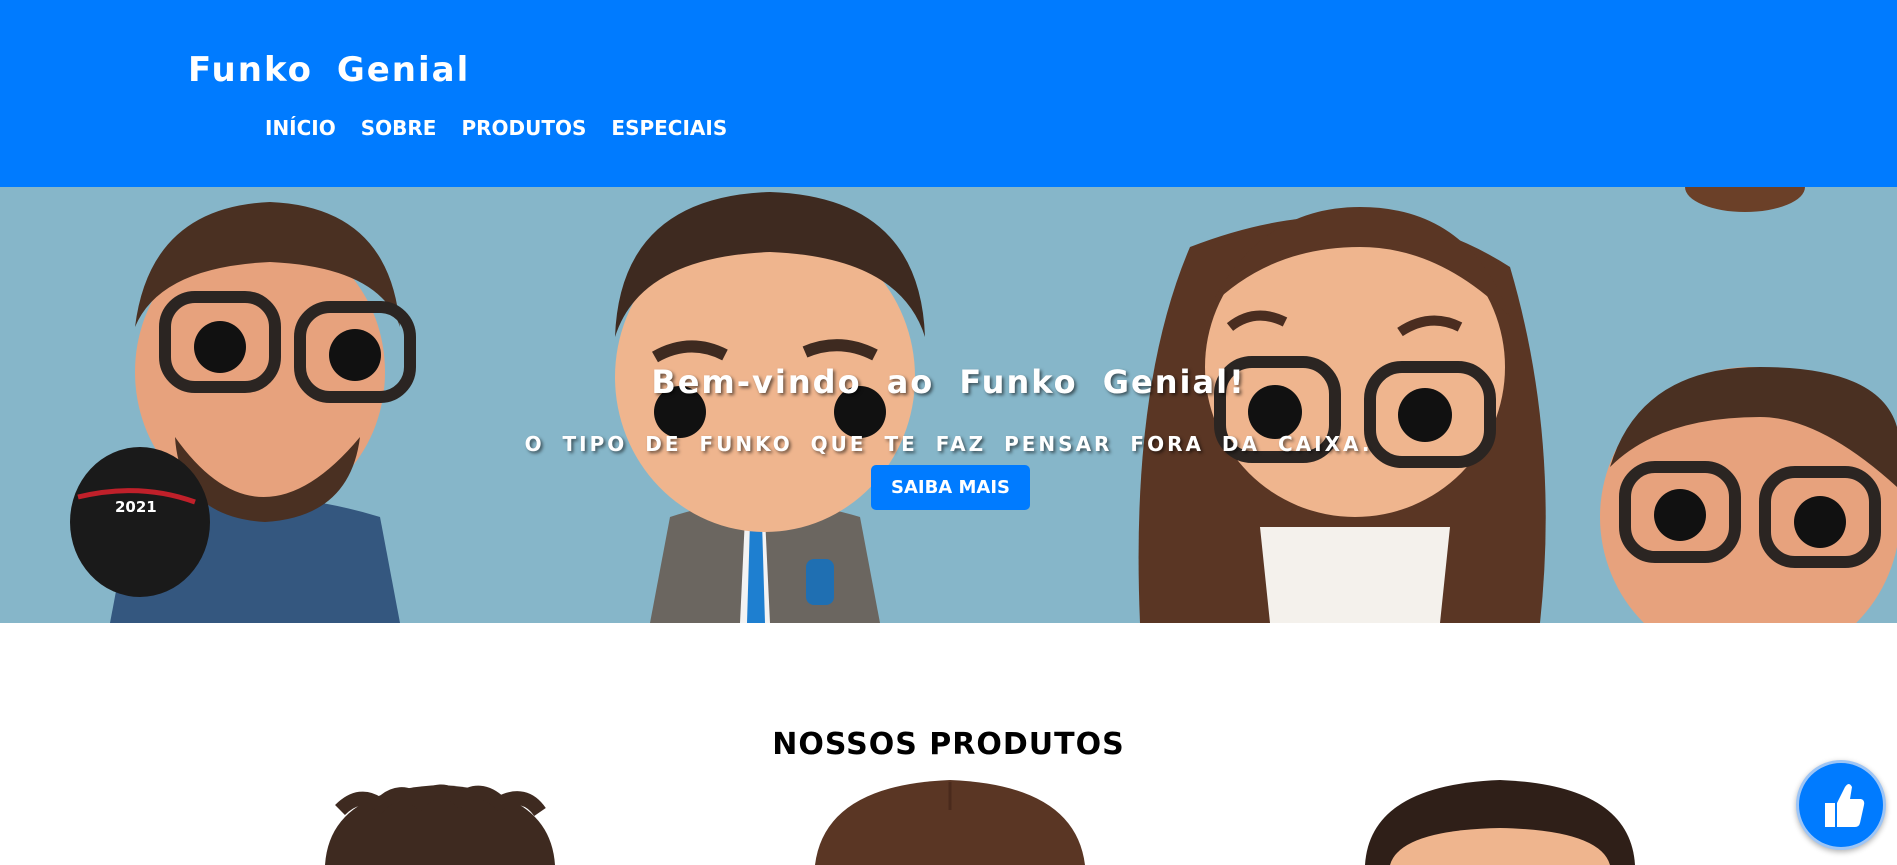 Image resolution: width=1897 pixels, height=865 pixels. I want to click on helmet-label: 2021, so click(136, 507).